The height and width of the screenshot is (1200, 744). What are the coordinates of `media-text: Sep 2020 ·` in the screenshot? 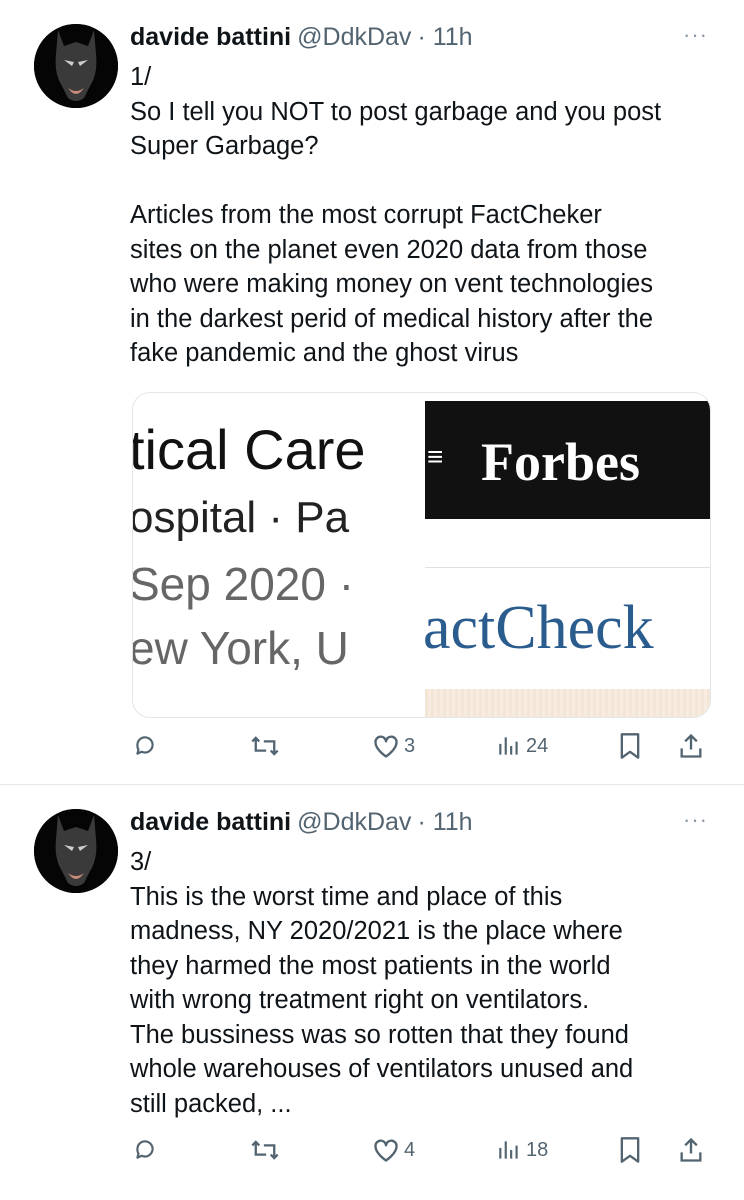 It's located at (244, 584).